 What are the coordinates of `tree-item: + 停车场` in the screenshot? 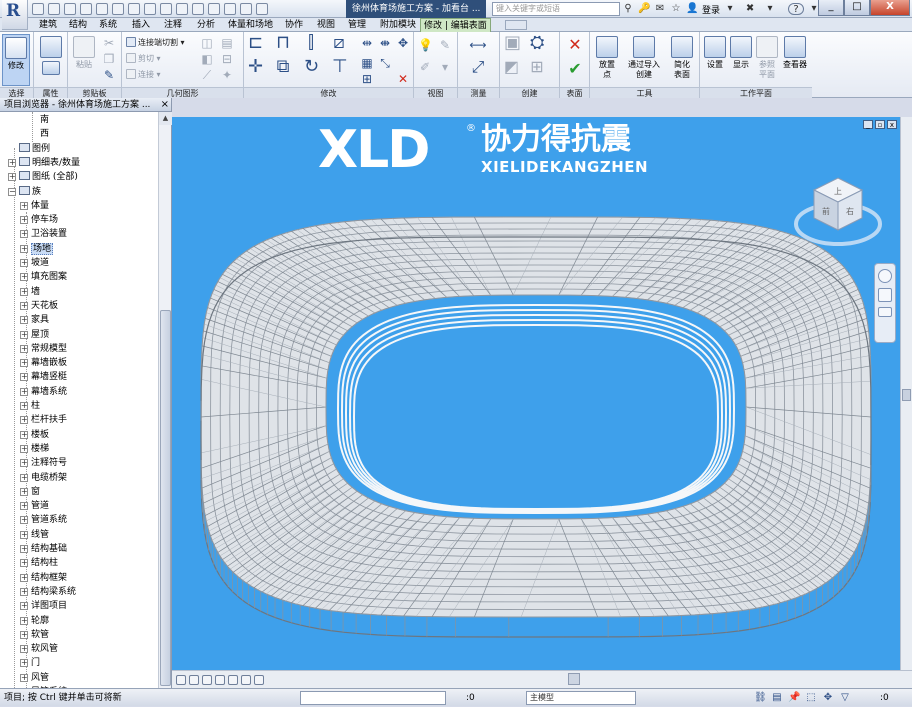 It's located at (39, 220).